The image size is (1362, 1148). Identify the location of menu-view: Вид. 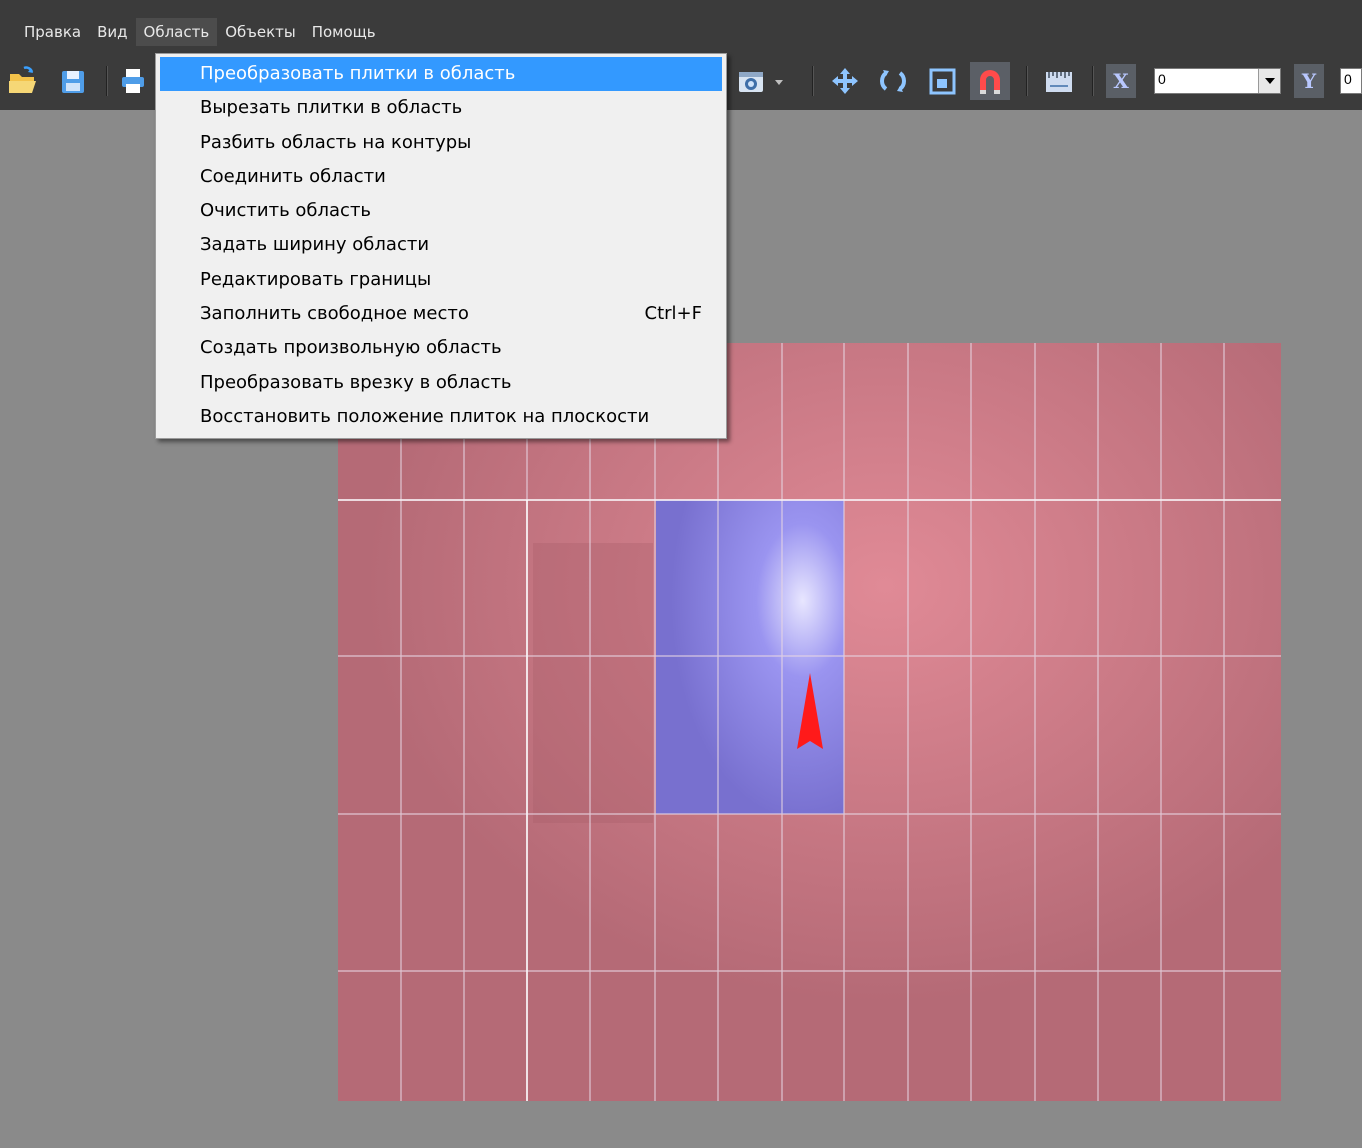
(112, 32).